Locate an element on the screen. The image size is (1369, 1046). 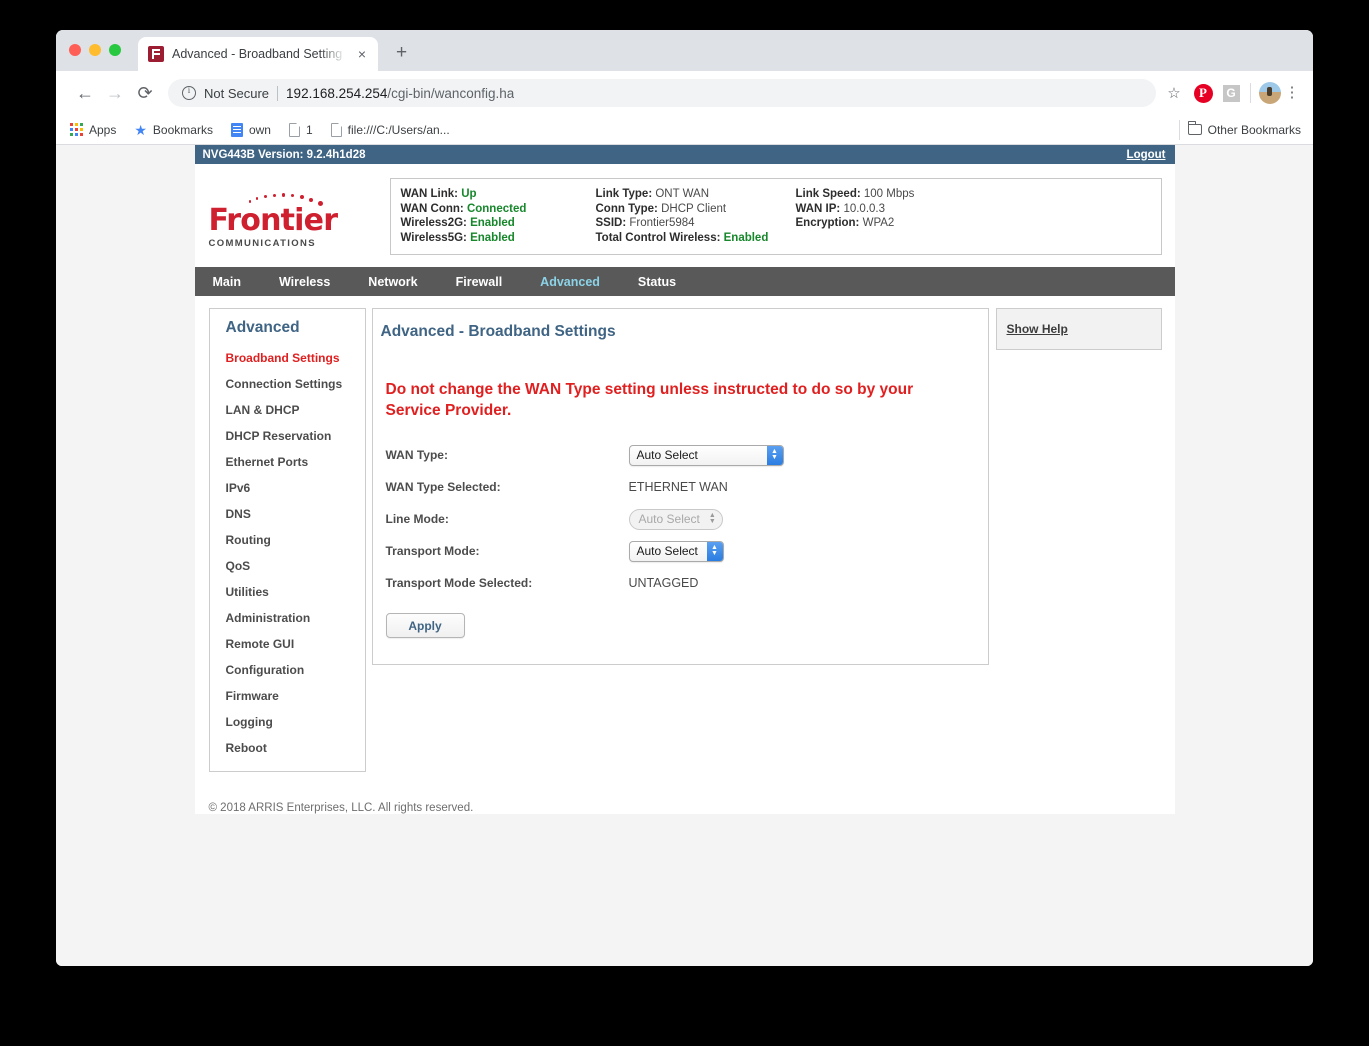
sidebar-item-broadband-settings: Broadband Settings is located at coordinates (287, 358).